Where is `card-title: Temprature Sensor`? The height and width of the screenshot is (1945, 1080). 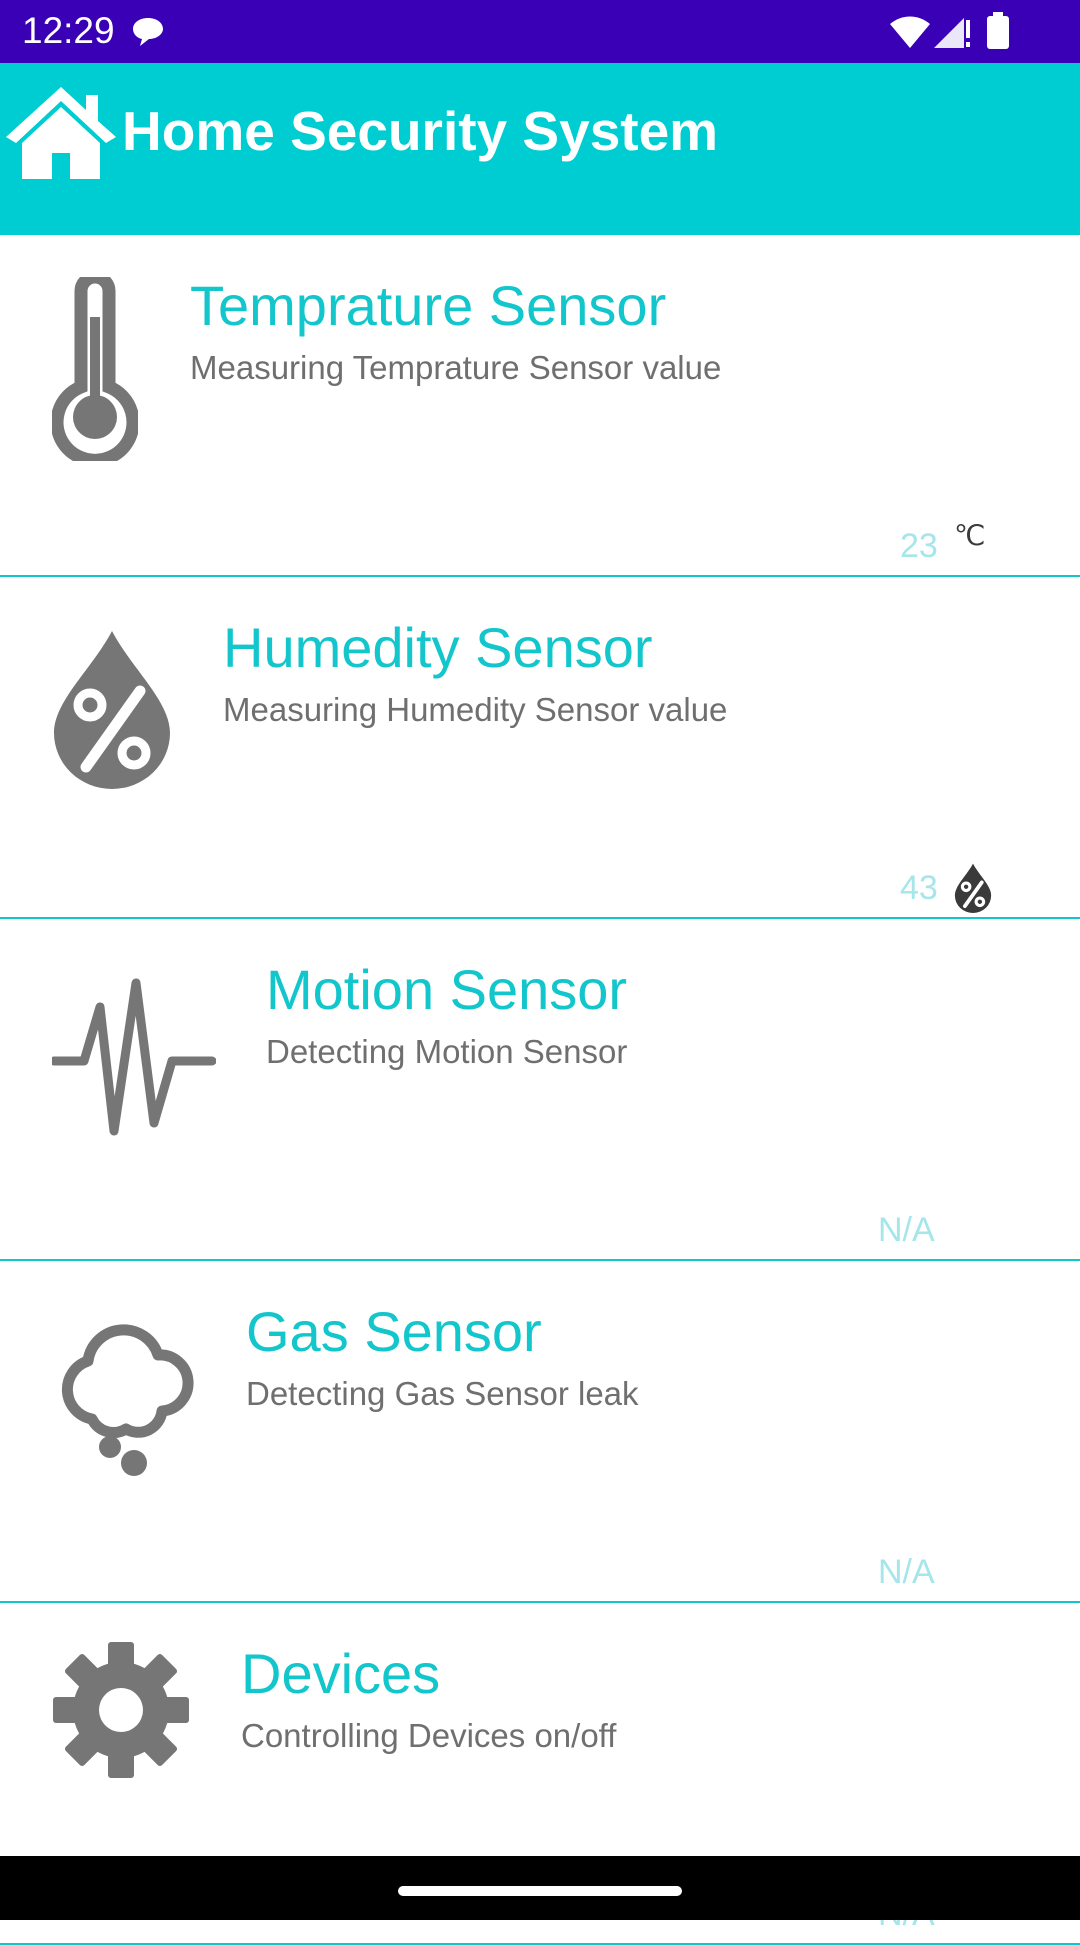
card-title: Temprature Sensor is located at coordinates (428, 305).